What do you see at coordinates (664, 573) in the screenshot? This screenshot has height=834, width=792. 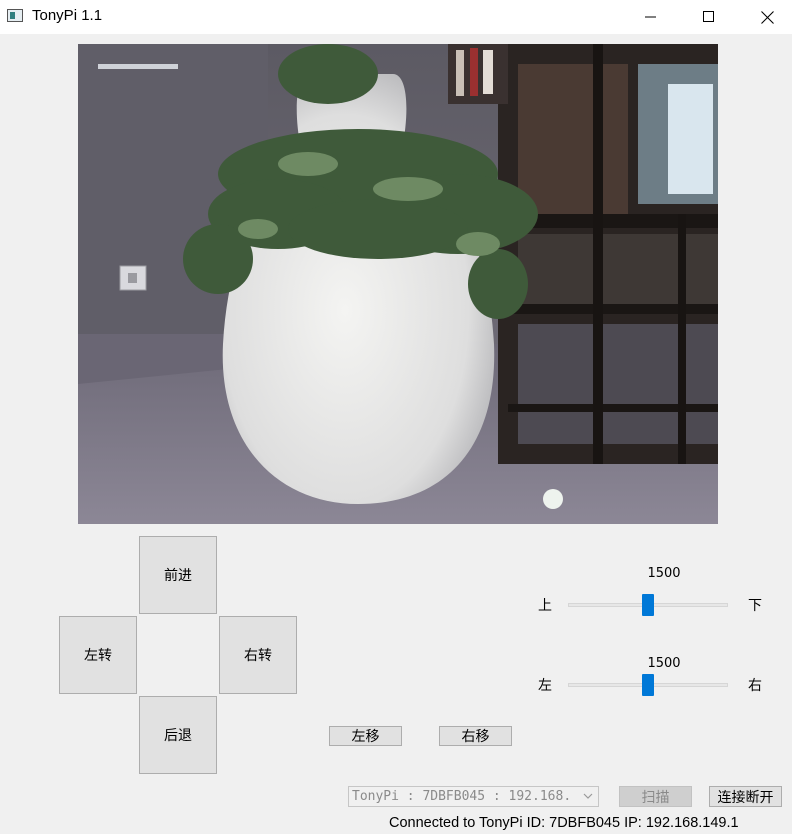 I see `head-tilt-value: 1500` at bounding box center [664, 573].